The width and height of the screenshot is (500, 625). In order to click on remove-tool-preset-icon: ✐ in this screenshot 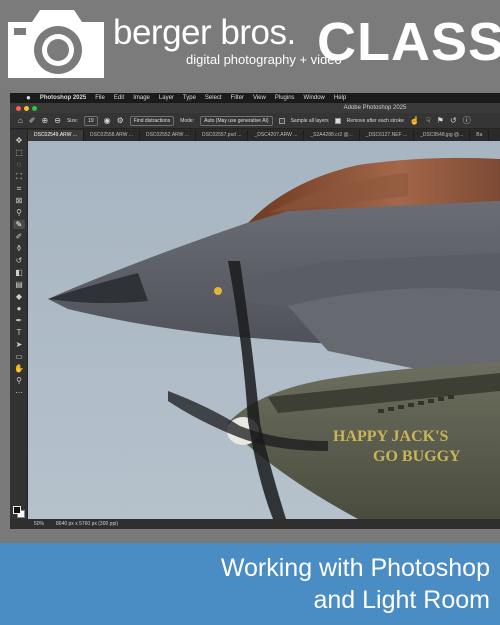, I will do `click(32, 121)`.